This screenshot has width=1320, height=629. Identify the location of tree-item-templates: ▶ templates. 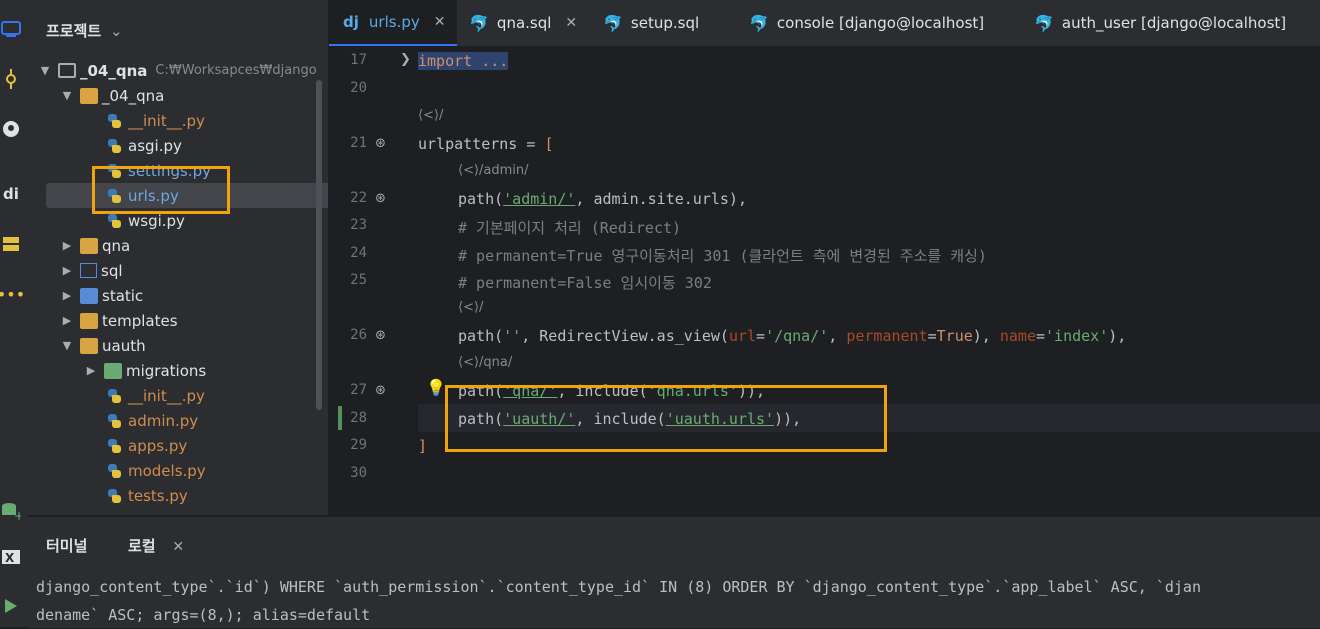
(178, 320).